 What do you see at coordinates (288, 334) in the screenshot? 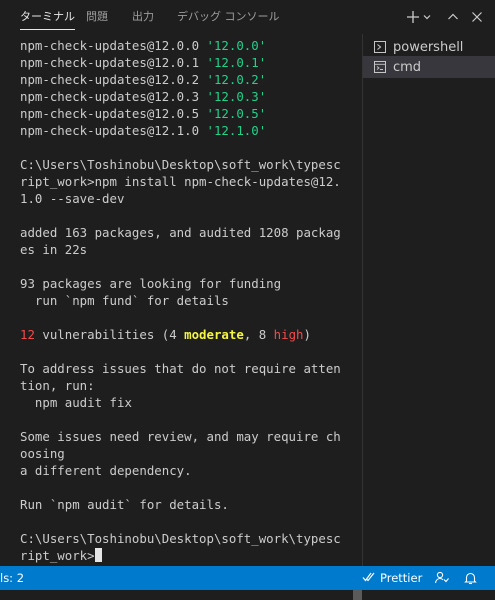
I see `terminal-text-segment: high` at bounding box center [288, 334].